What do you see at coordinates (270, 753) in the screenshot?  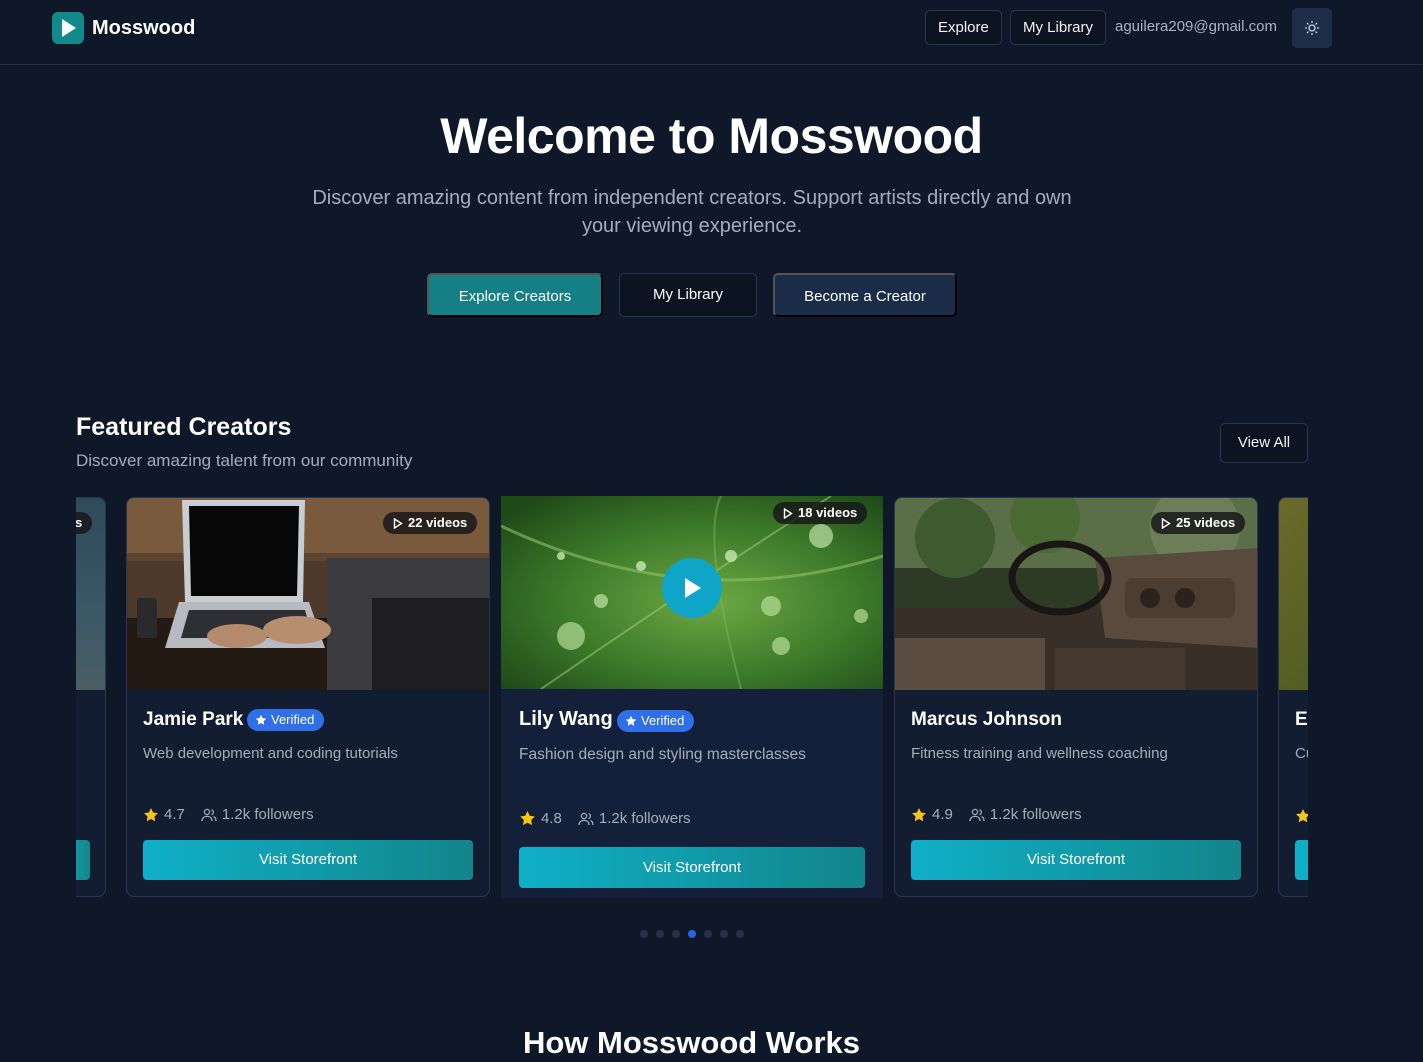 I see `creator-description: Web development and coding tutorials` at bounding box center [270, 753].